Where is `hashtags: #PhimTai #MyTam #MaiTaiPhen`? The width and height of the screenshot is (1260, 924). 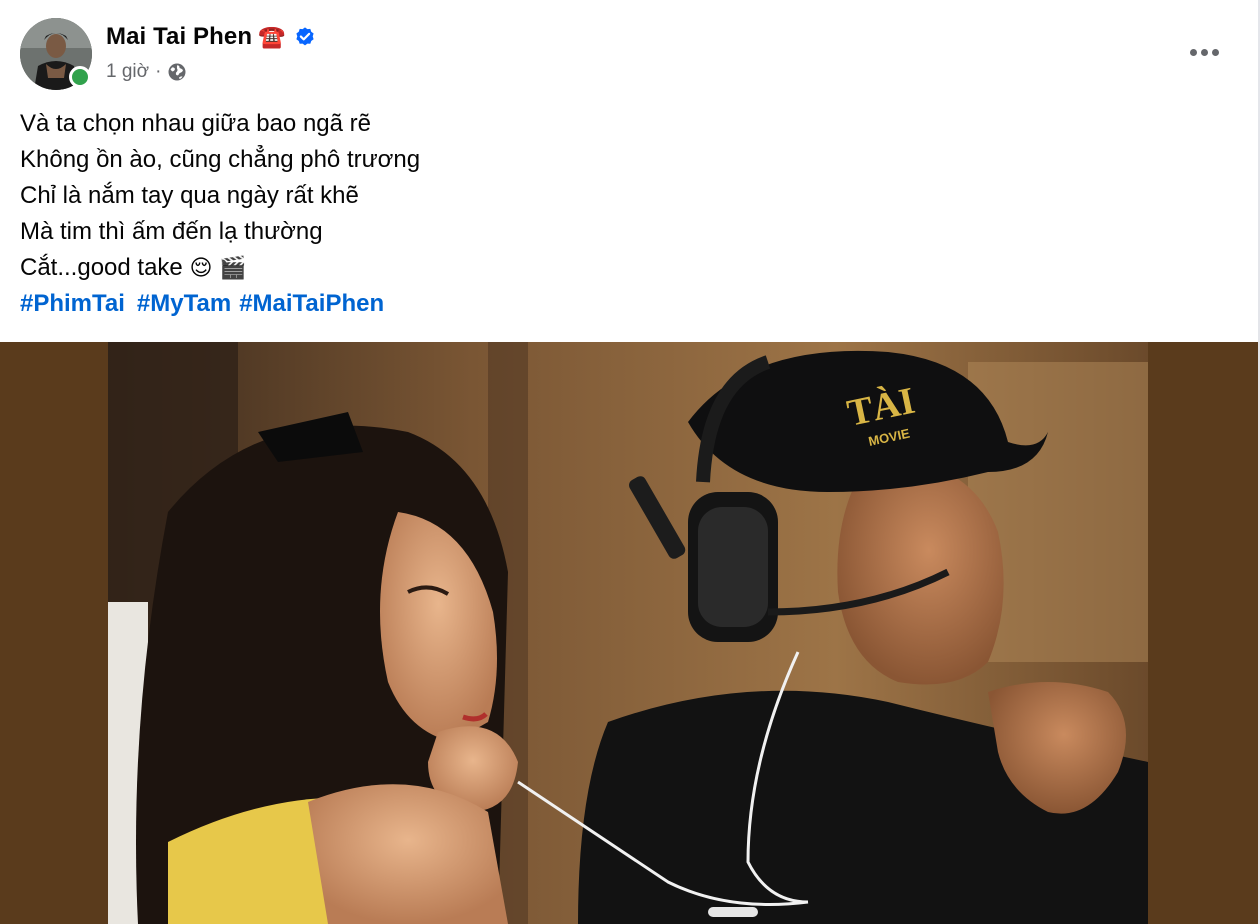 hashtags: #PhimTai #MyTam #MaiTaiPhen is located at coordinates (620, 304).